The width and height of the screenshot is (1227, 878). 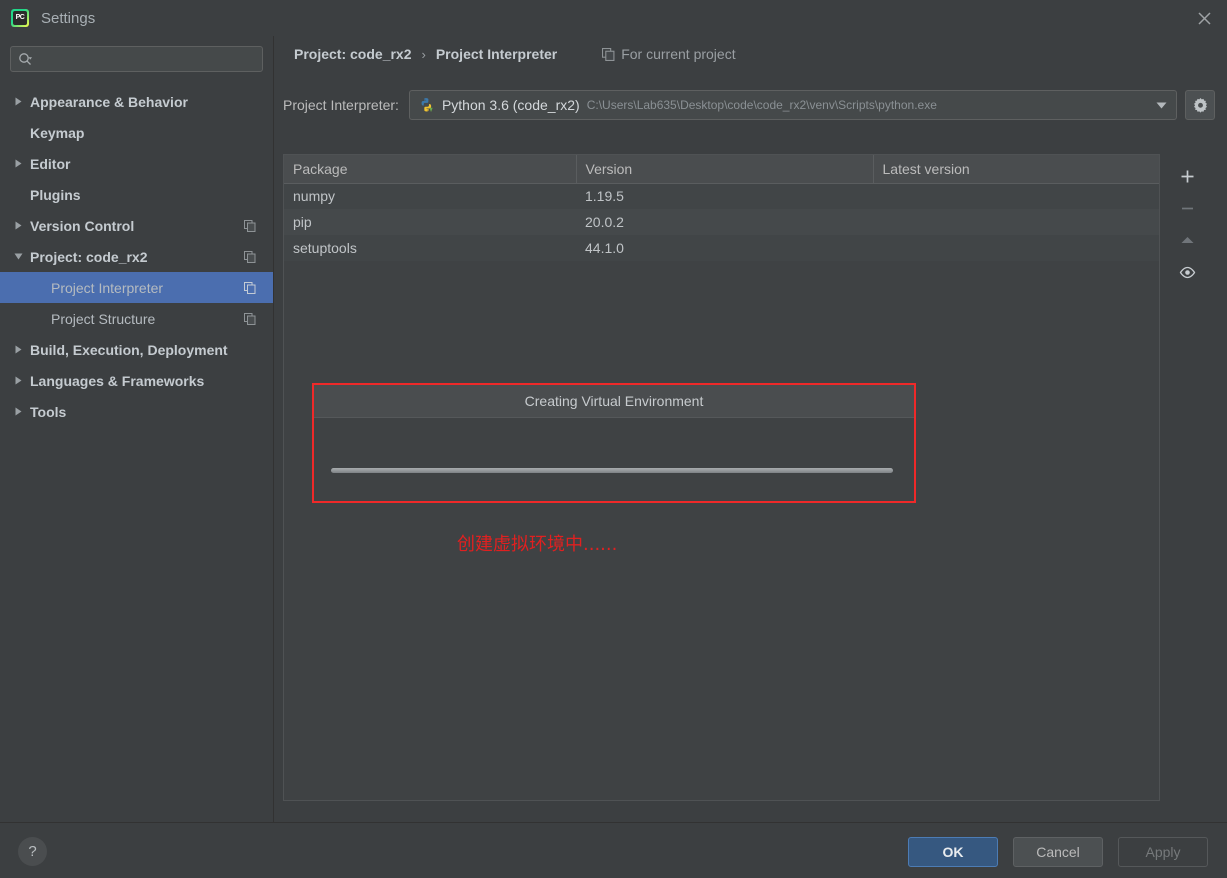 What do you see at coordinates (341, 105) in the screenshot?
I see `interpreter-label: Project Interpreter:` at bounding box center [341, 105].